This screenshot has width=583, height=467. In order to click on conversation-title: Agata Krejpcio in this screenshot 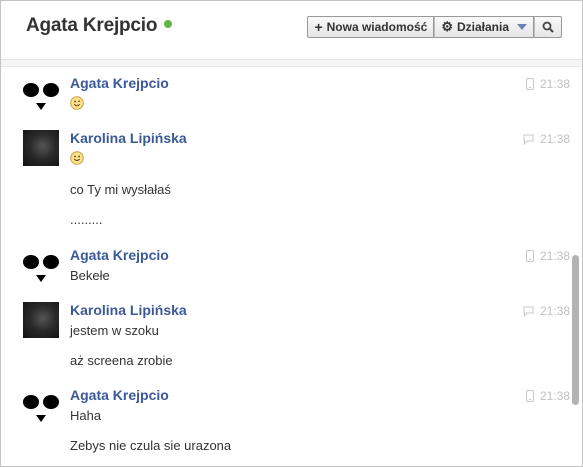, I will do `click(99, 26)`.